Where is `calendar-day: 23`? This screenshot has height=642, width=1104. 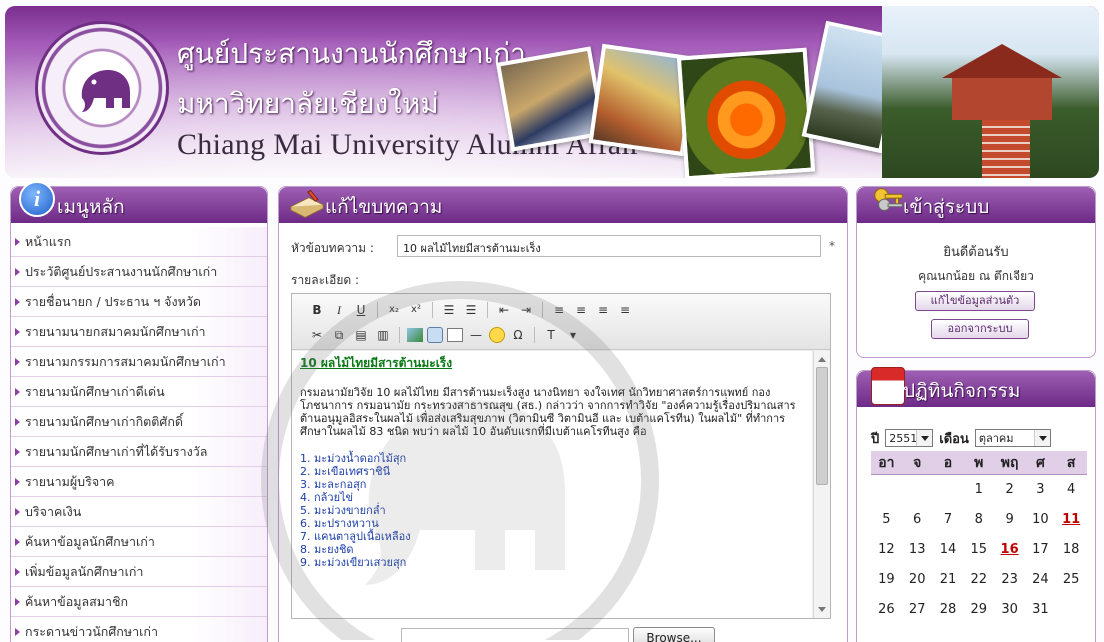
calendar-day: 23 is located at coordinates (1009, 580).